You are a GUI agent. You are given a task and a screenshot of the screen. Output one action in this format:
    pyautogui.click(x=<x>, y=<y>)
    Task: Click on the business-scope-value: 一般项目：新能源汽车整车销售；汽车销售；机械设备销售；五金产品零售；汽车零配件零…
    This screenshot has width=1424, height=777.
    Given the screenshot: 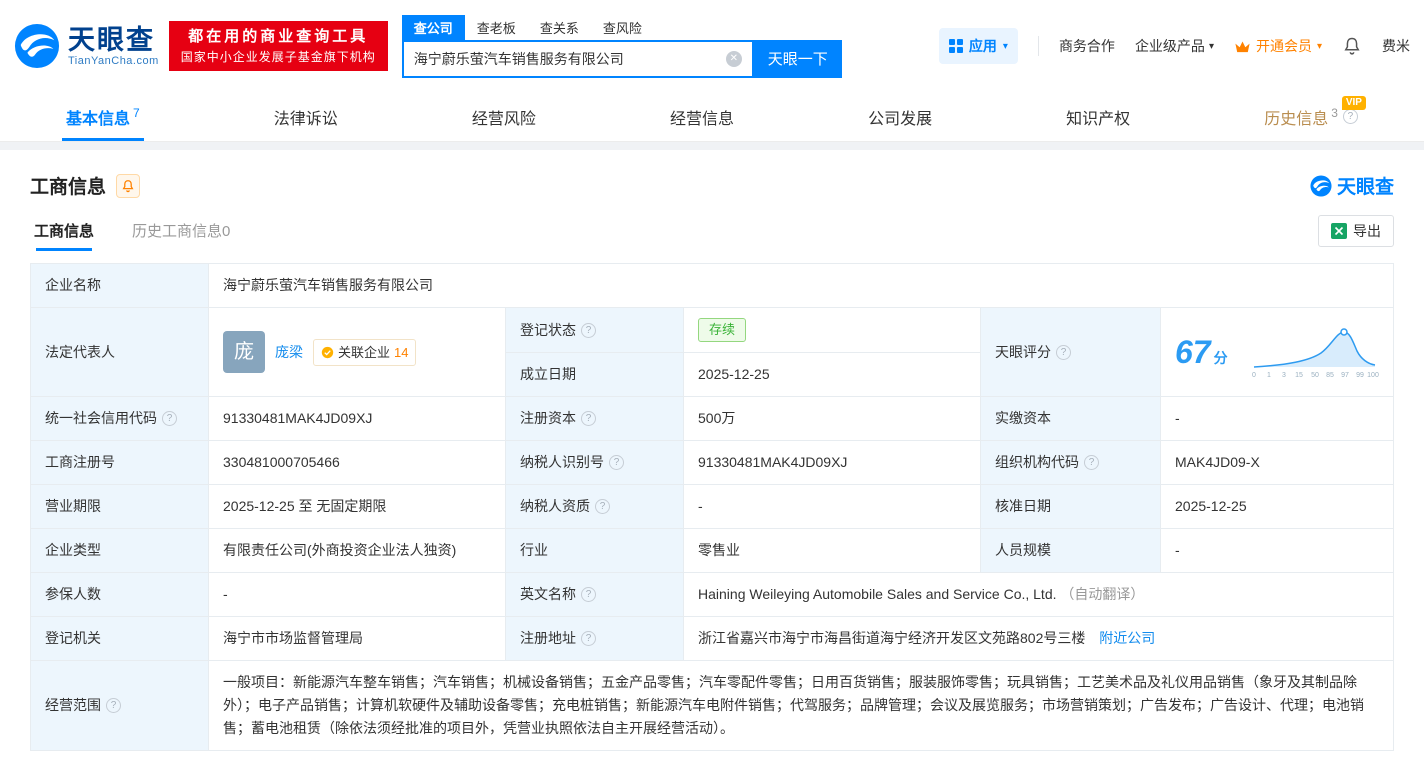 What is the action you would take?
    pyautogui.click(x=801, y=705)
    